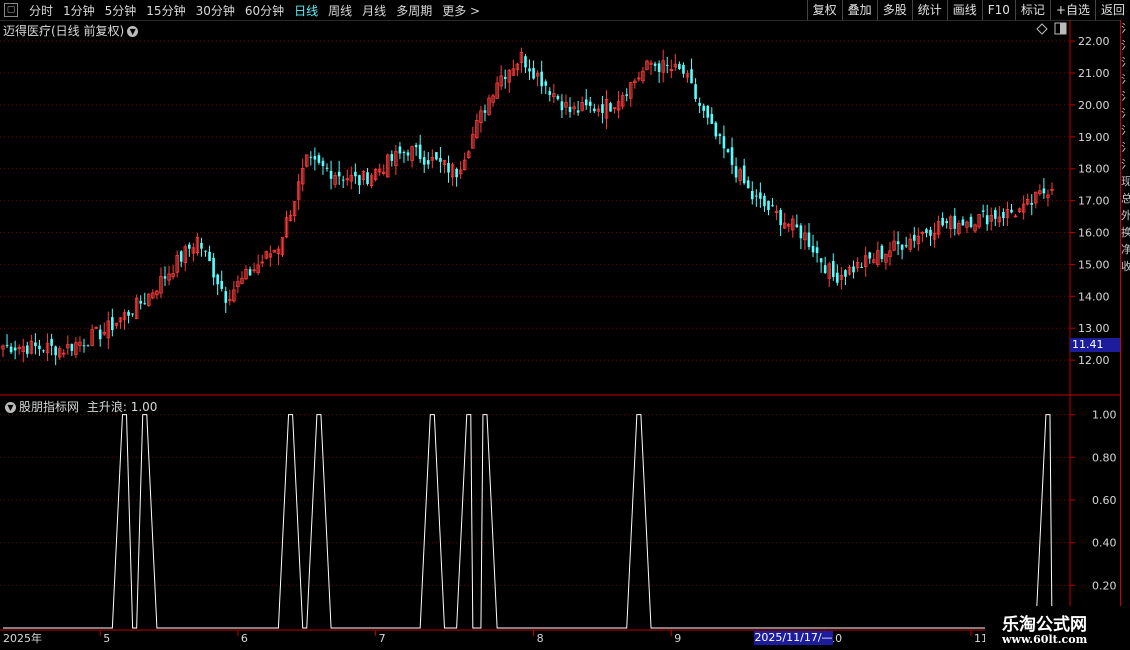 The width and height of the screenshot is (1130, 650). I want to click on indicator-series-label: 主升浪: 1.00, so click(122, 407).